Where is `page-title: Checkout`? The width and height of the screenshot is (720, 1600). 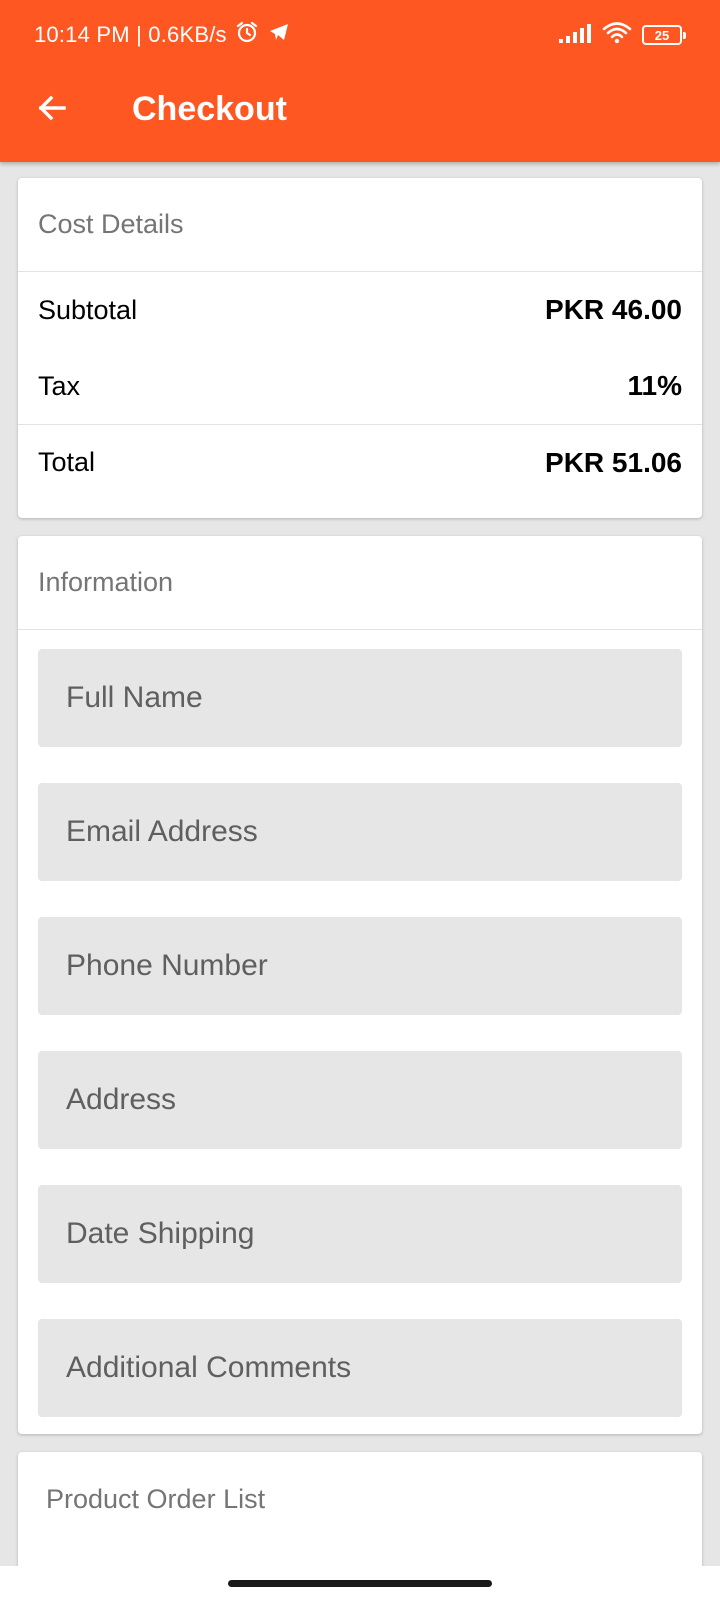 page-title: Checkout is located at coordinates (209, 109).